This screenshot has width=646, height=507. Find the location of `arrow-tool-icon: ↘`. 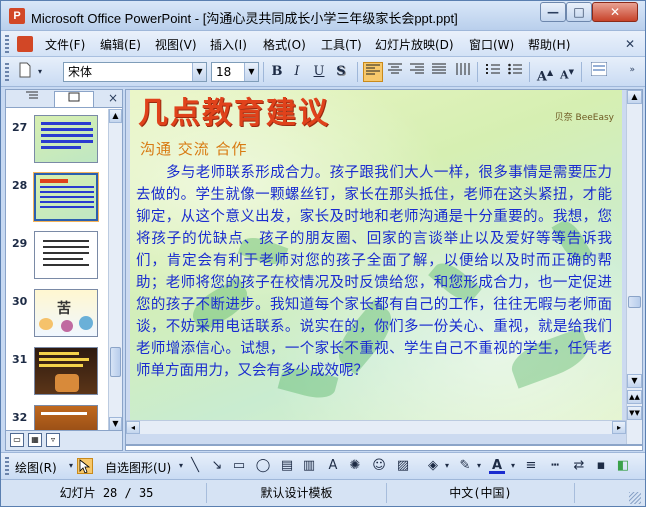

arrow-tool-icon: ↘ is located at coordinates (217, 466).